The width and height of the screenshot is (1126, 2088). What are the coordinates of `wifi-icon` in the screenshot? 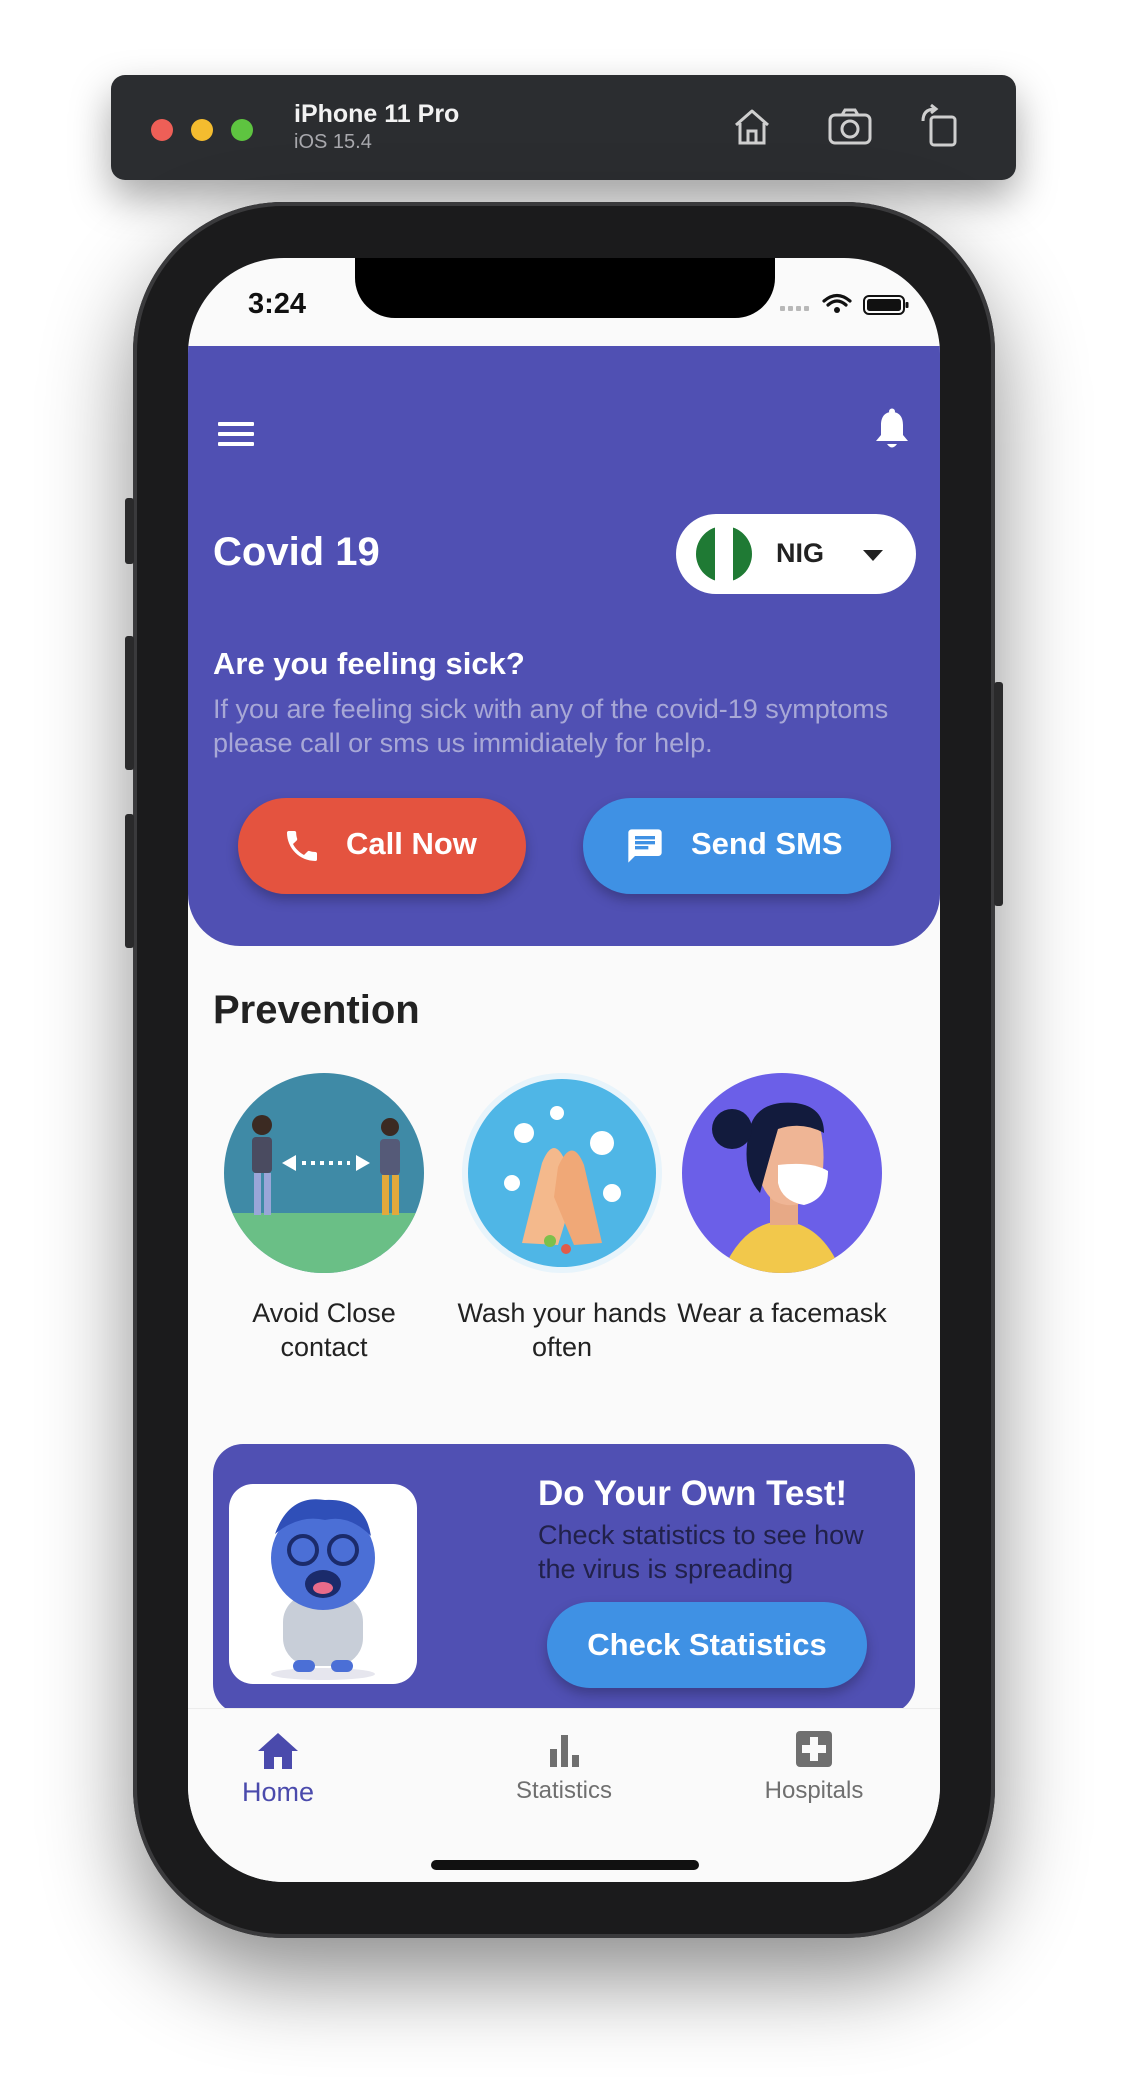 It's located at (837, 300).